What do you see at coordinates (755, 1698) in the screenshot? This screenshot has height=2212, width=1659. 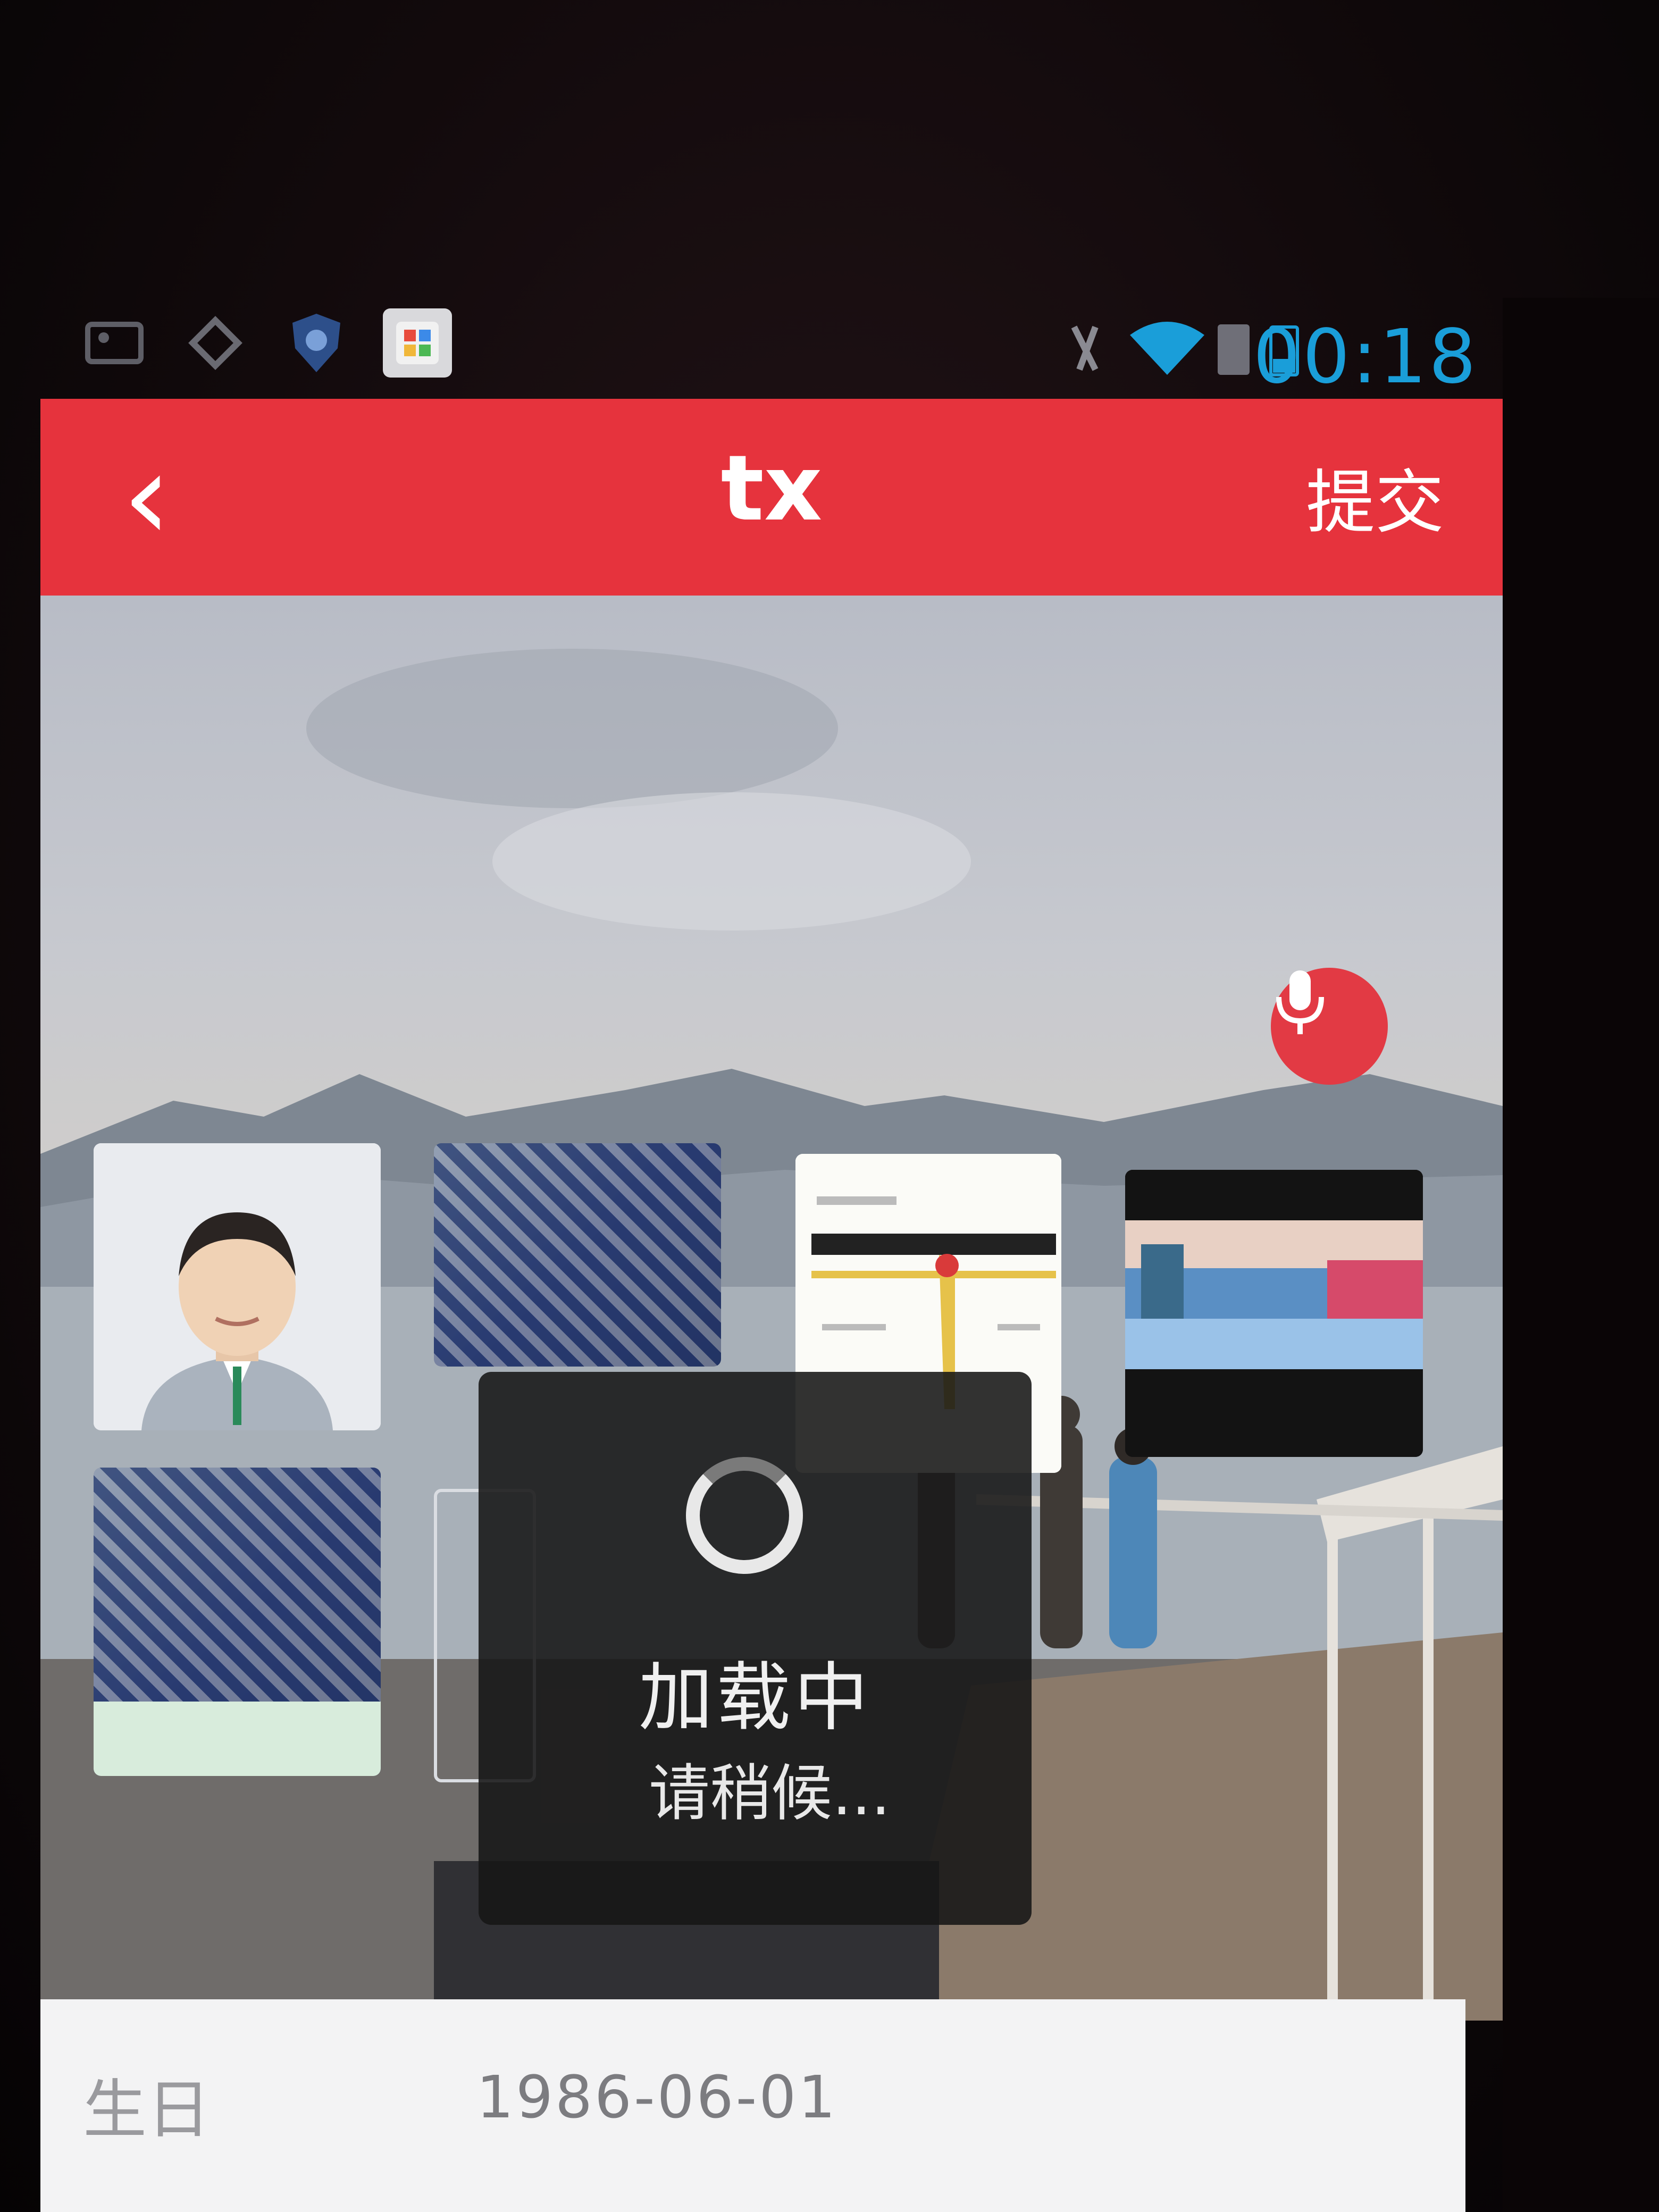 I see `loading-title: 加载中` at bounding box center [755, 1698].